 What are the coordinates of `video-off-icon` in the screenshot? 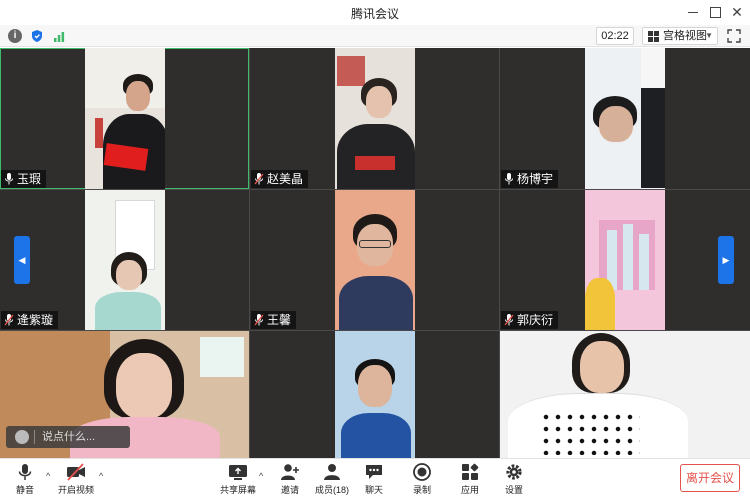 It's located at (76, 472).